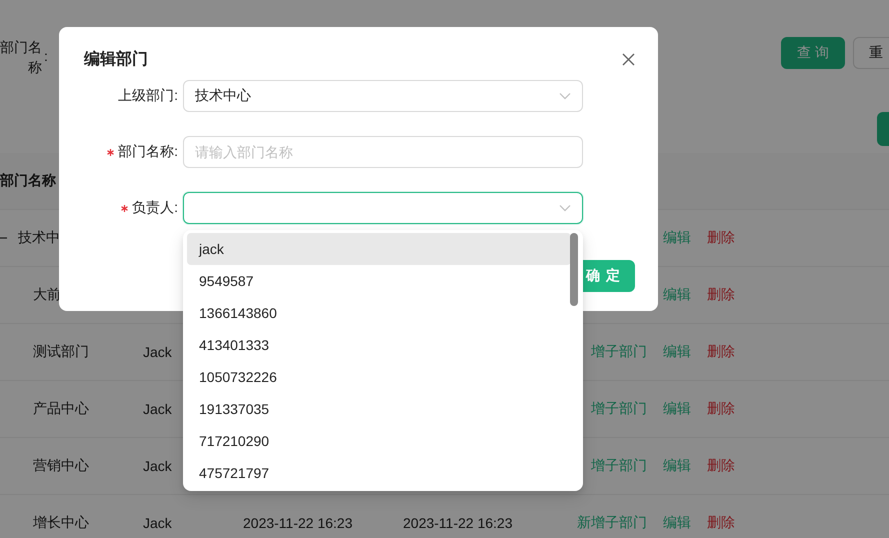  I want to click on dialog-title: 编辑部门, so click(116, 59).